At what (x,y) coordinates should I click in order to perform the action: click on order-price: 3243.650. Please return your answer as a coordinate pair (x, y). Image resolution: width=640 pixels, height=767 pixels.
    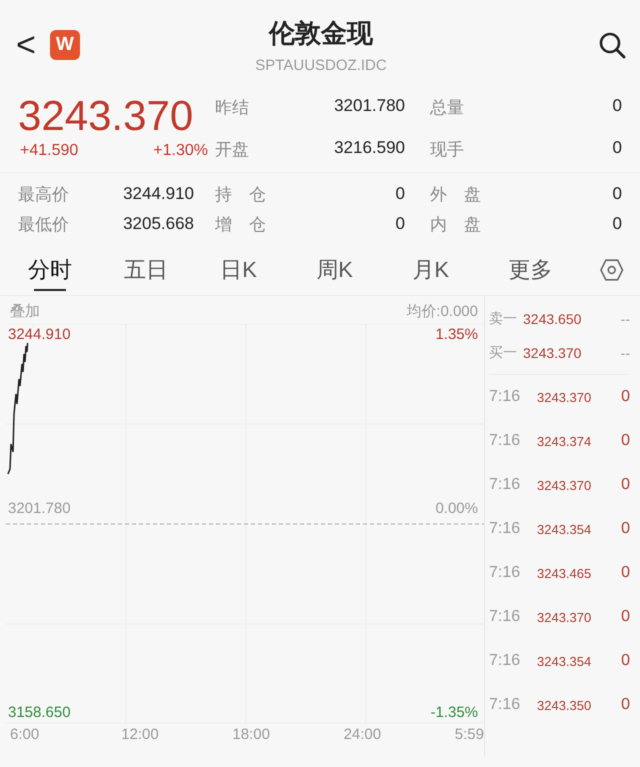
    Looking at the image, I should click on (552, 319).